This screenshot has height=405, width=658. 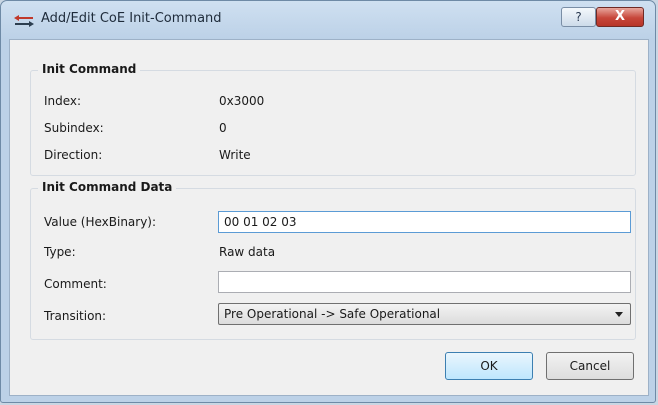 What do you see at coordinates (235, 155) in the screenshot?
I see `direction-value: Write` at bounding box center [235, 155].